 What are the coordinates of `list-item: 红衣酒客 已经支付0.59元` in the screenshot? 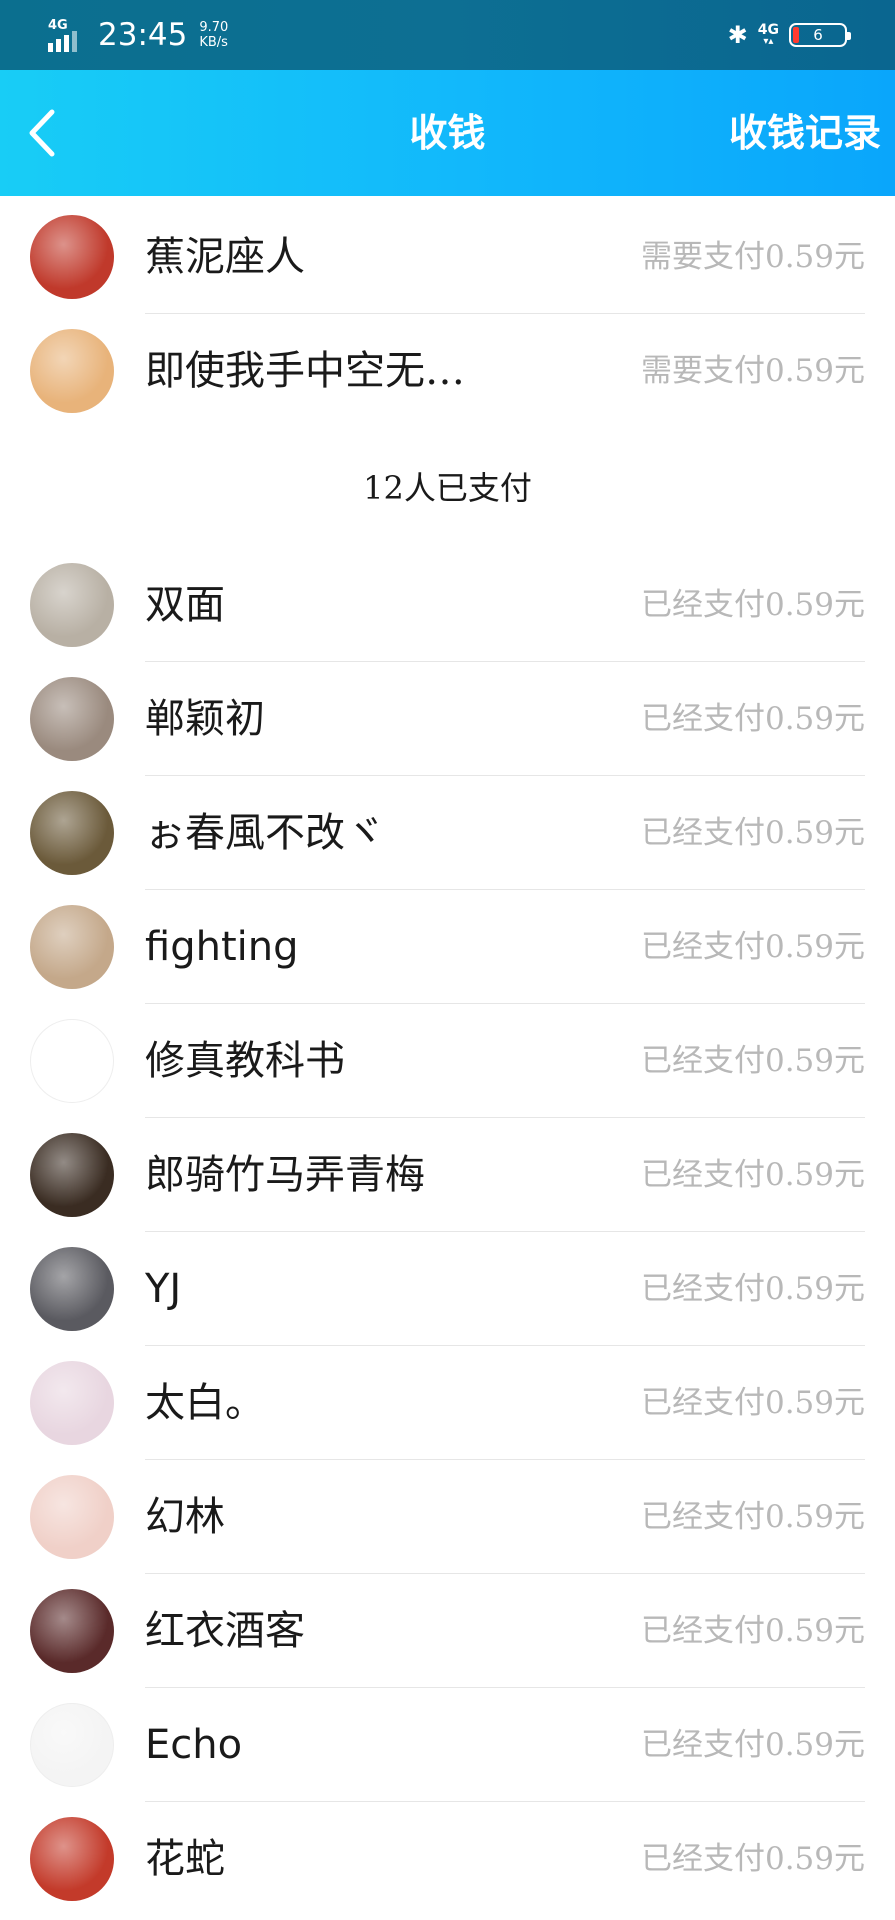 It's located at (447, 1631).